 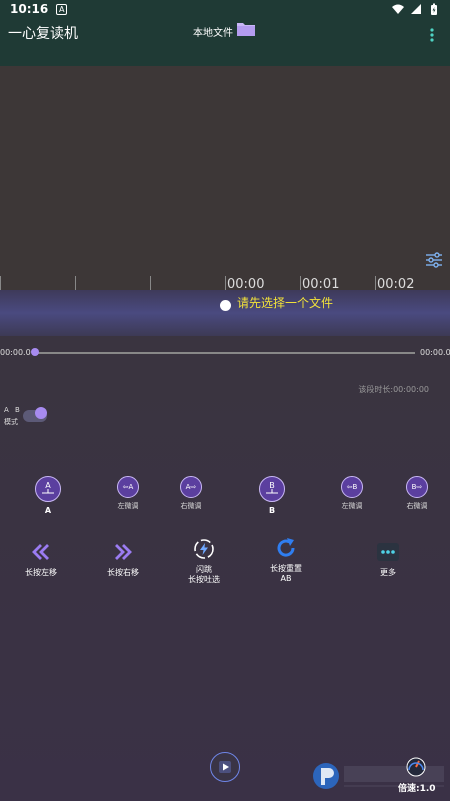 I want to click on ab-mode-letters: A B, so click(x=13, y=410).